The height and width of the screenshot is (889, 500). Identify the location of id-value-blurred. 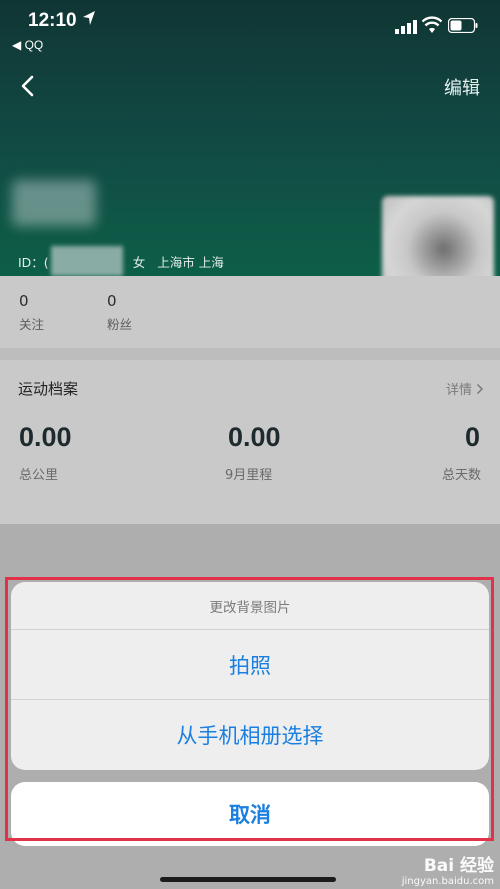
(86, 261).